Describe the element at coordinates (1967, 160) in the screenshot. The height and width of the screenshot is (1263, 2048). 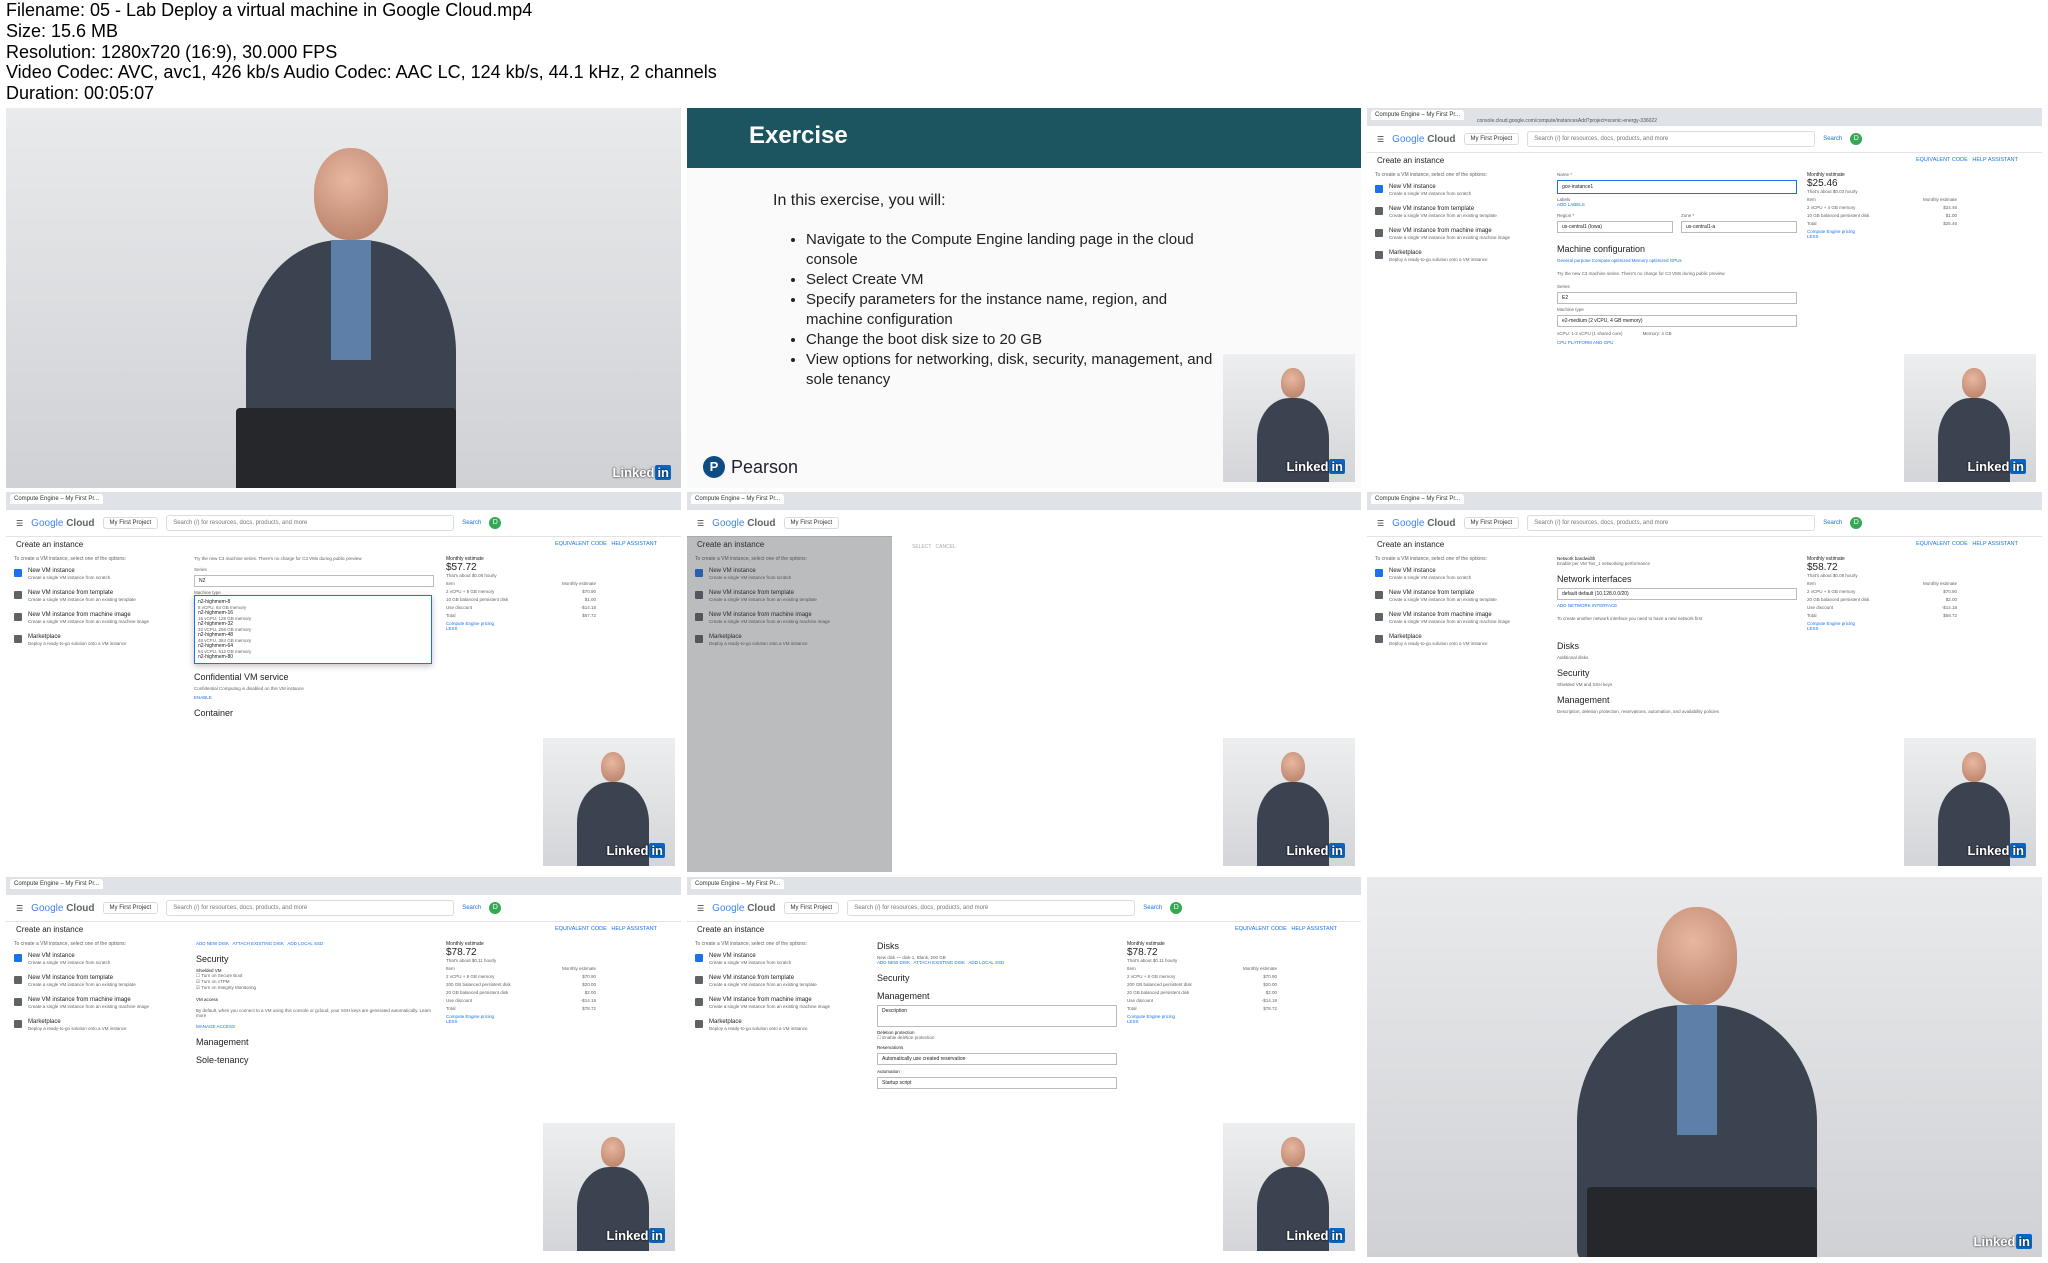
I see `header-links: EQUIVALENT CODE HELP ASSISTANT` at that location.